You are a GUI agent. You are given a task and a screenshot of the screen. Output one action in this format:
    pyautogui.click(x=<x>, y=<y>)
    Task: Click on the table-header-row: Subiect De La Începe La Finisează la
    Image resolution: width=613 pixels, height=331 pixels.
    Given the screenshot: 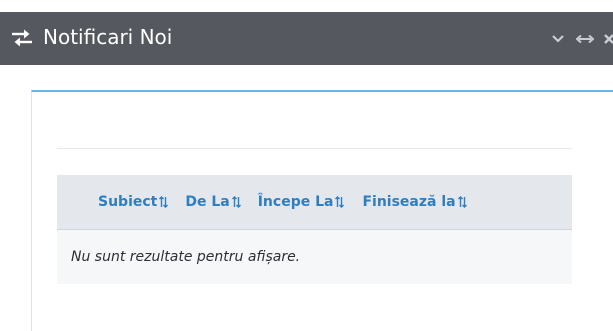 What is the action you would take?
    pyautogui.click(x=314, y=202)
    